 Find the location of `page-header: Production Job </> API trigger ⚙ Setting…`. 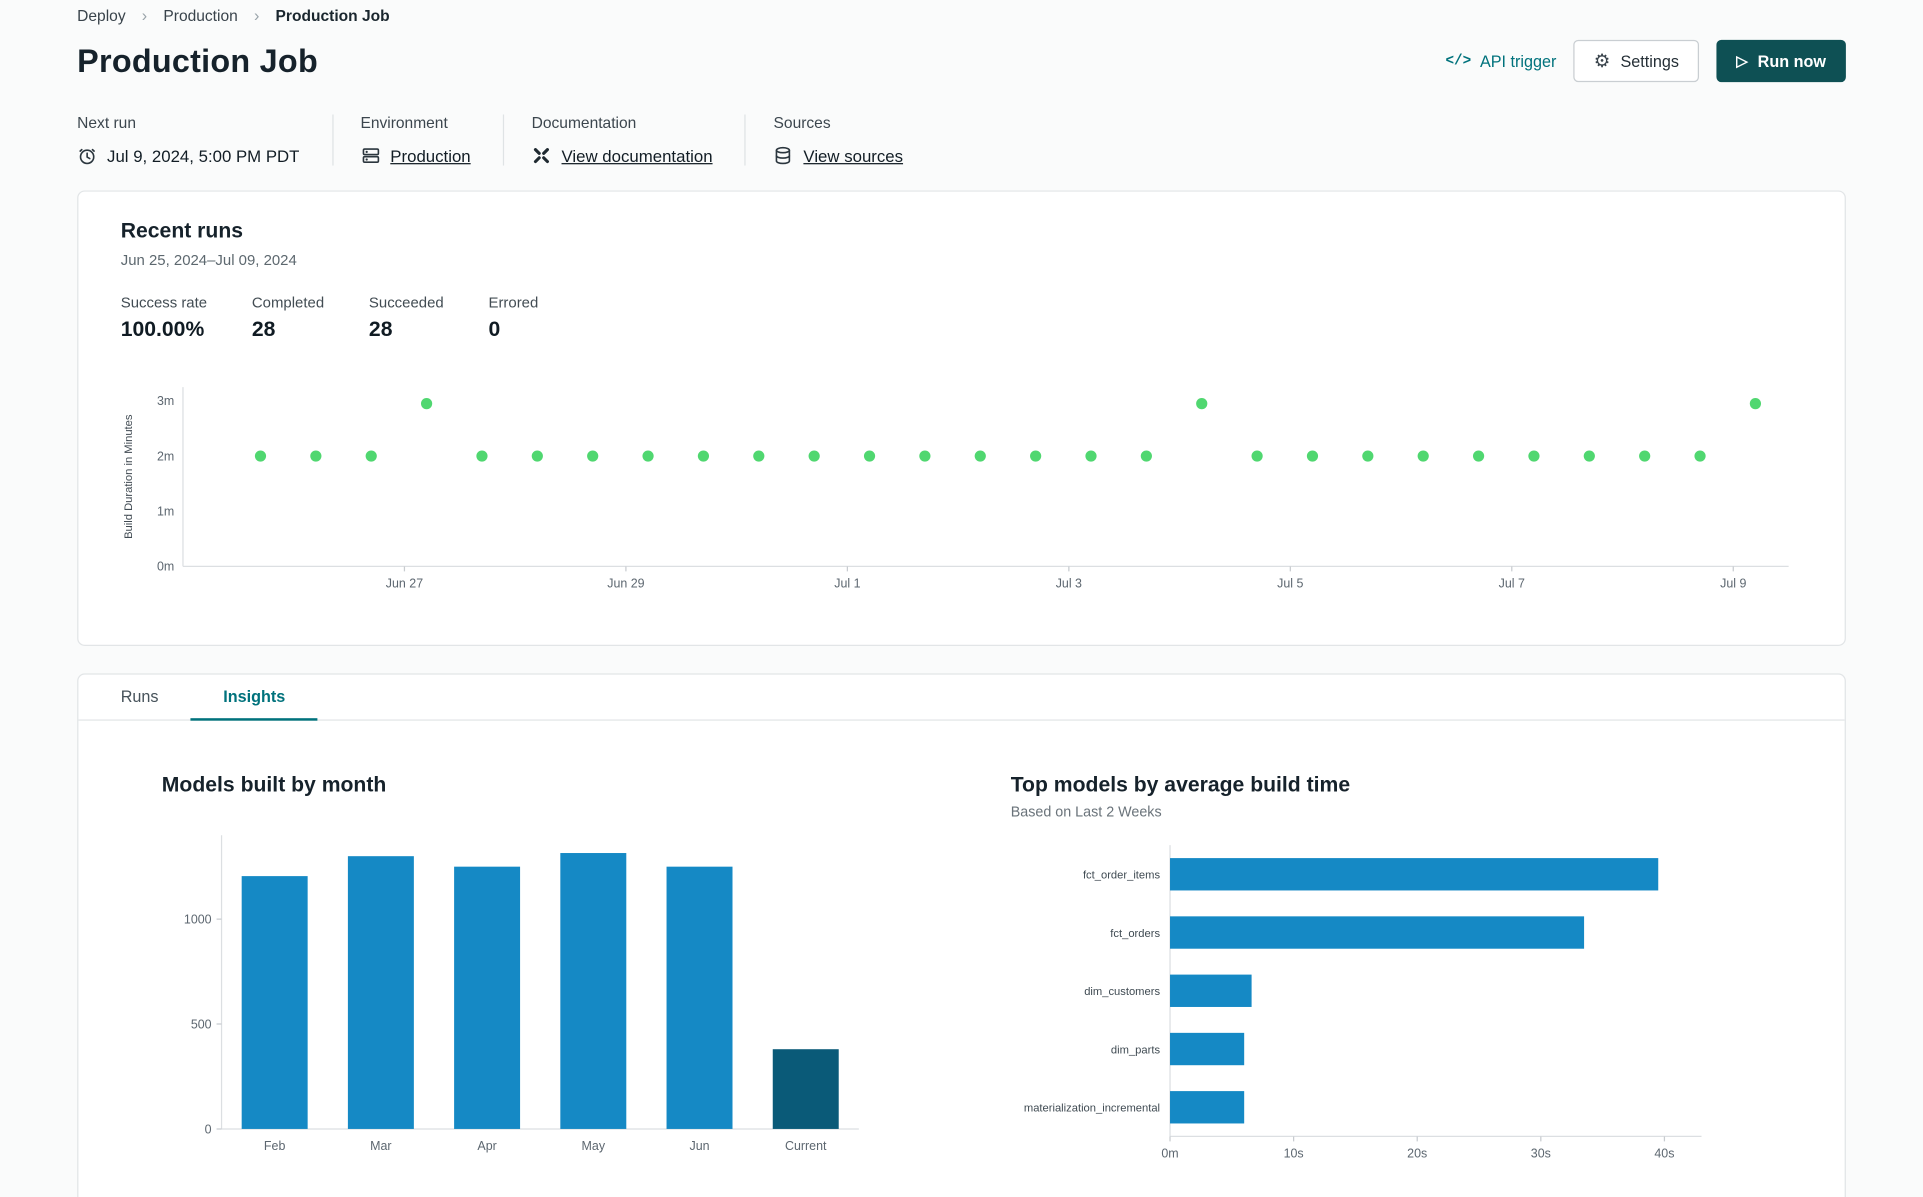

page-header: Production Job </> API trigger ⚙ Setting… is located at coordinates (961, 61).